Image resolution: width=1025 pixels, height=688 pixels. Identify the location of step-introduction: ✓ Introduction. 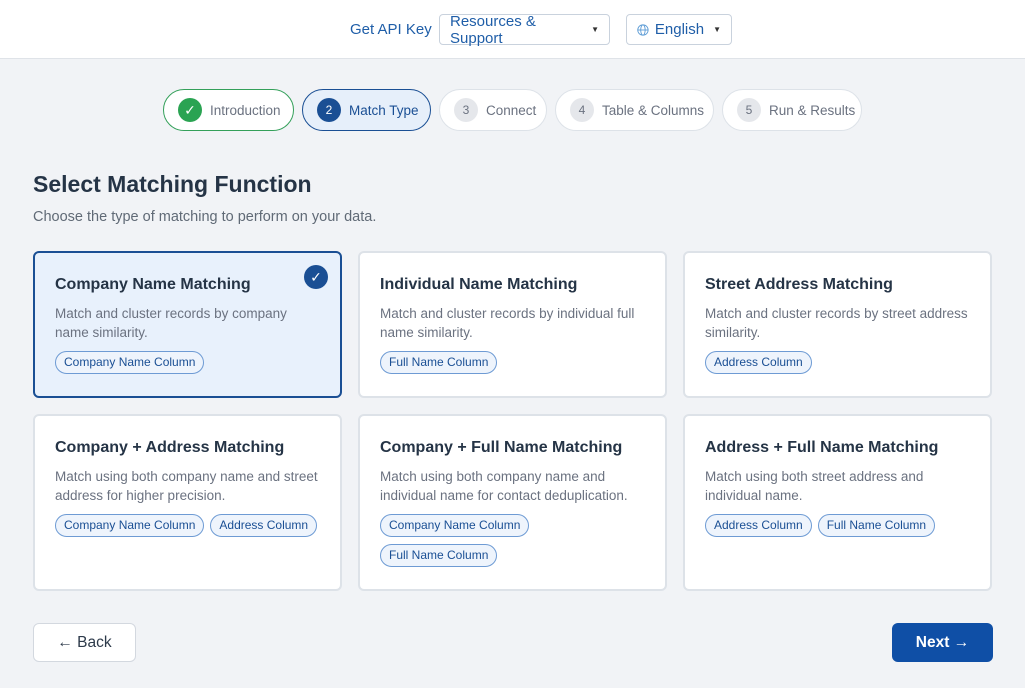
(228, 110).